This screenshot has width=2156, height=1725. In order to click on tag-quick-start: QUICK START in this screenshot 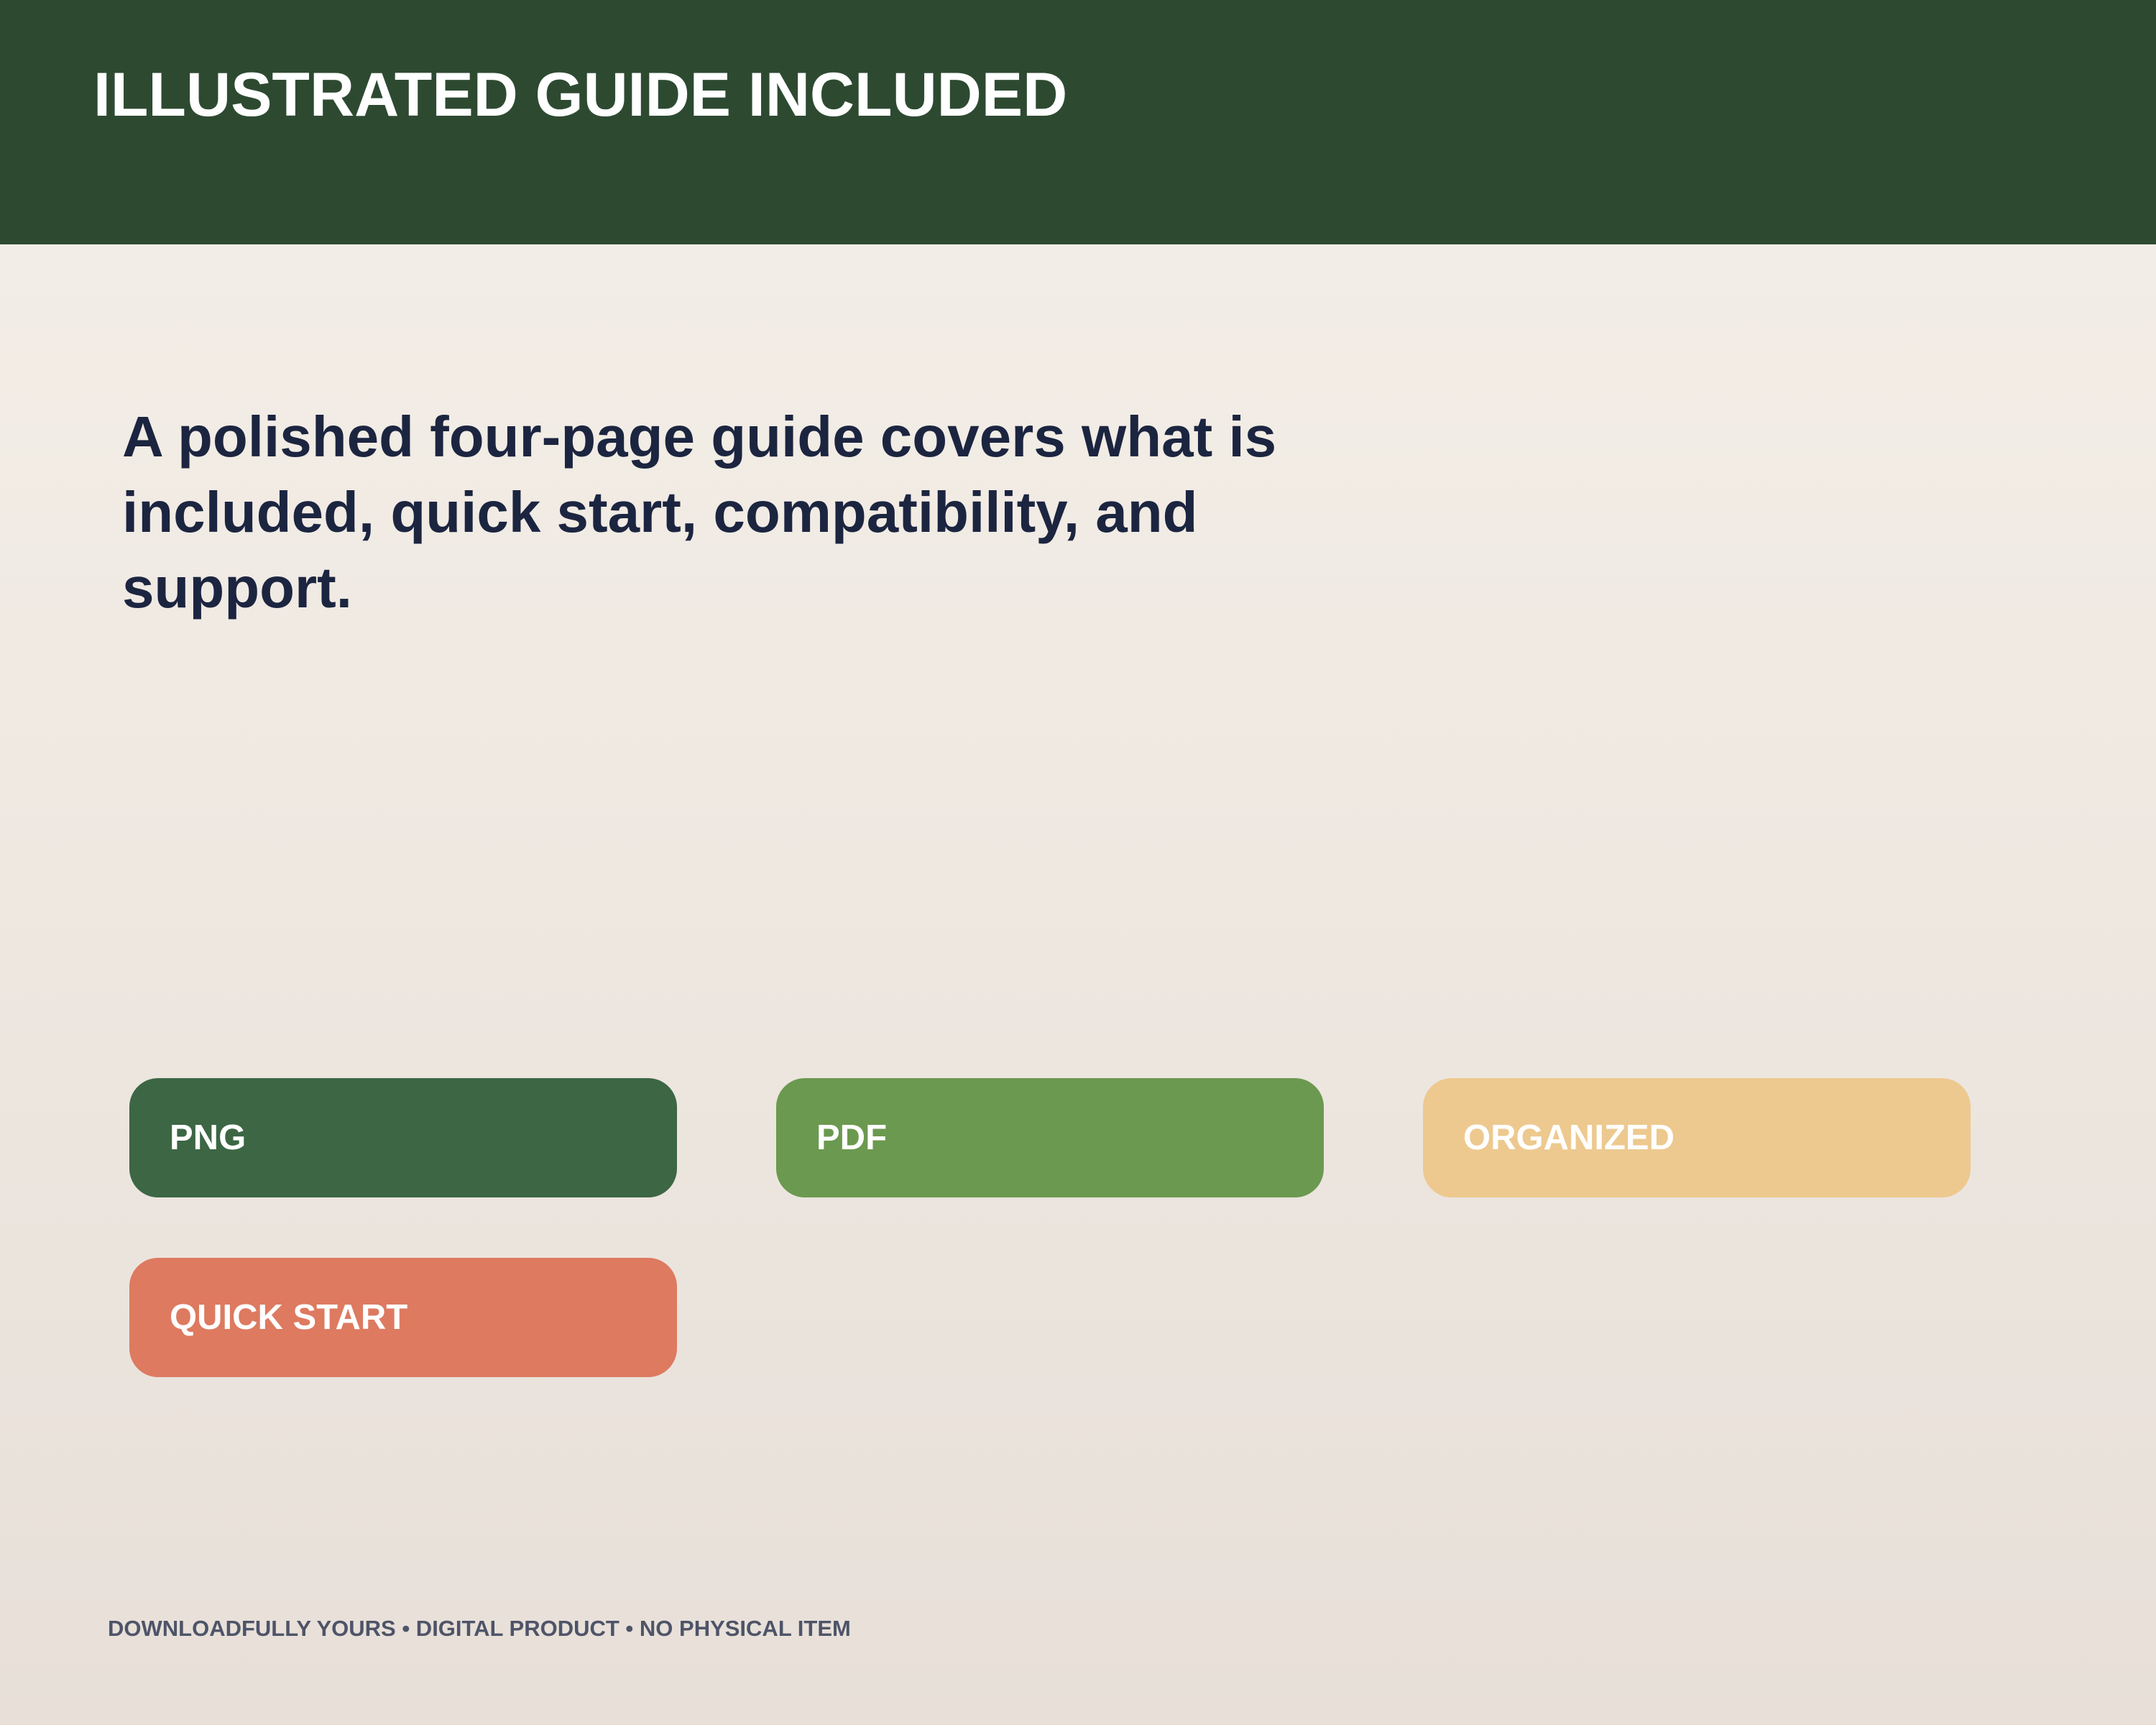, I will do `click(403, 1317)`.